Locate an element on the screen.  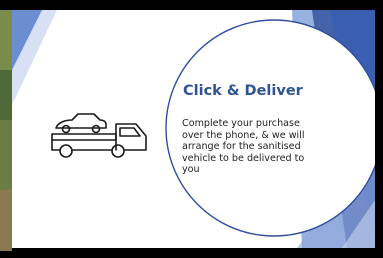
left-background-strip is located at coordinates (6, 130).